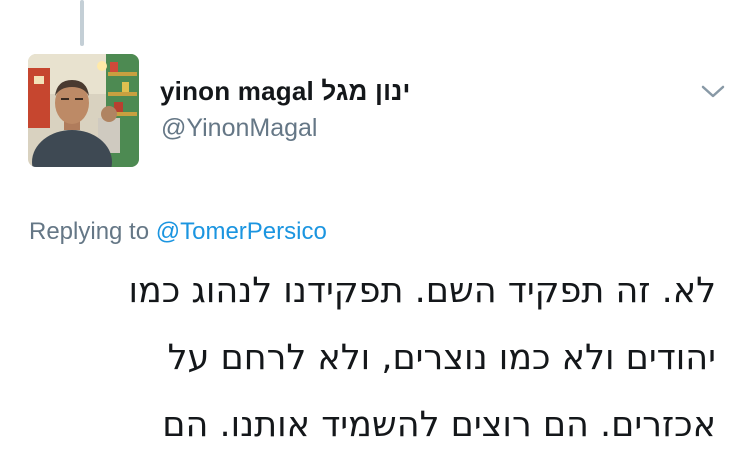 The width and height of the screenshot is (750, 459). I want to click on display-name: yinon magal ינון מגל, so click(285, 91).